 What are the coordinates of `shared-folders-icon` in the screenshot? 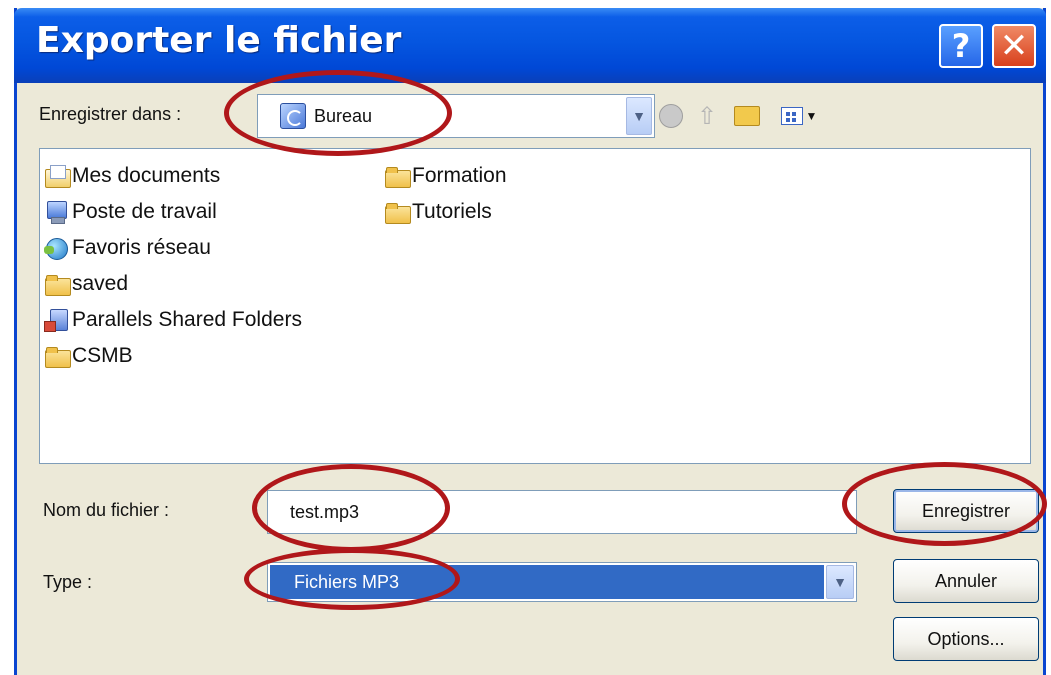 It's located at (57, 320).